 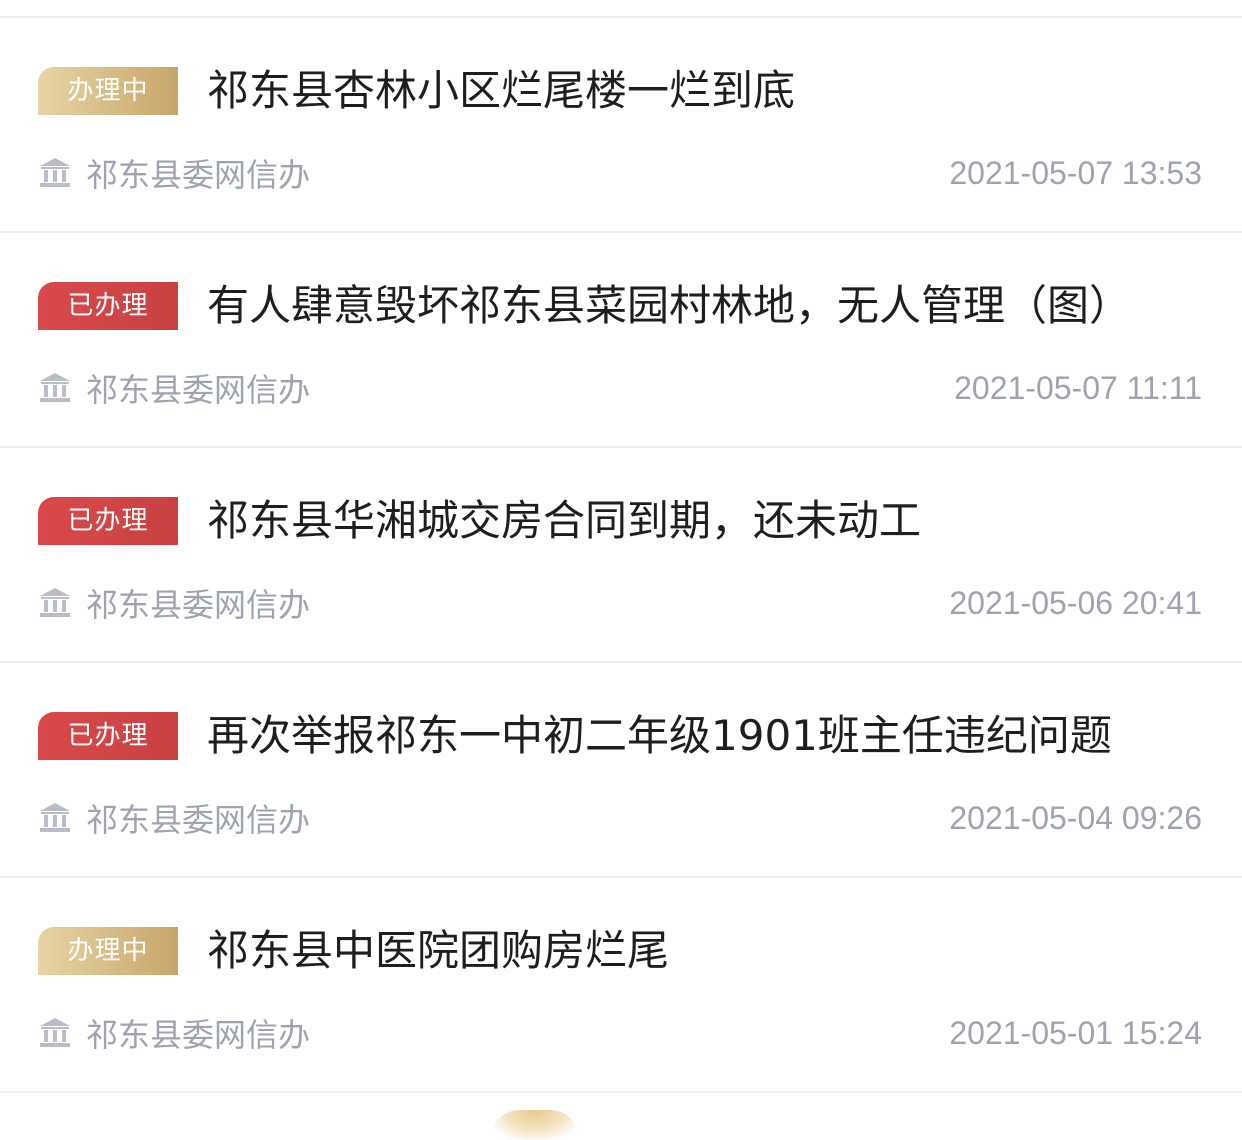 What do you see at coordinates (709, 91) in the screenshot?
I see `item-title: 祁东县杏林小区烂尾楼一烂到底` at bounding box center [709, 91].